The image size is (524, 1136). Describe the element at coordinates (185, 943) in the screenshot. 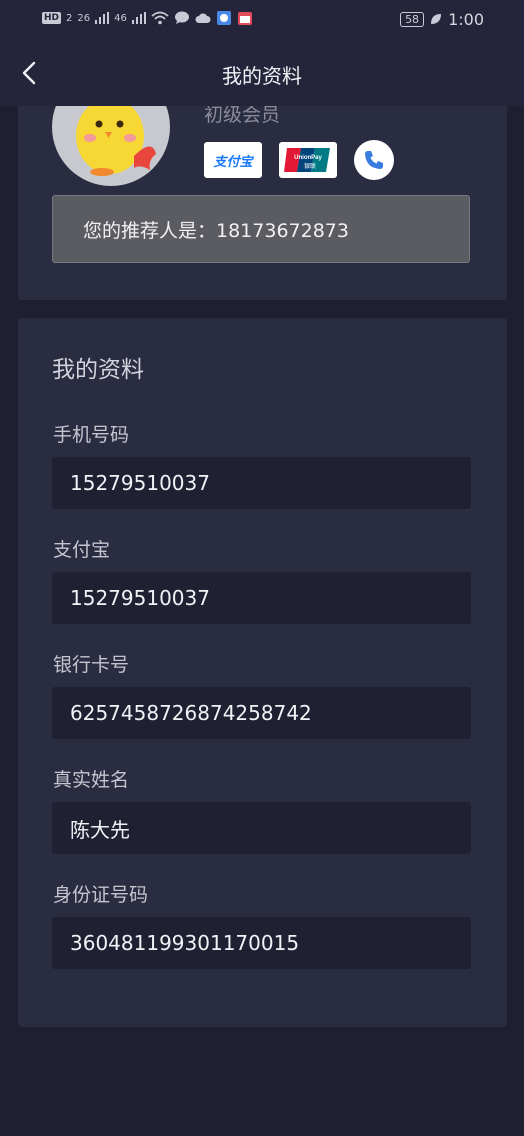

I see `id-number-value: 360481199301170015` at that location.